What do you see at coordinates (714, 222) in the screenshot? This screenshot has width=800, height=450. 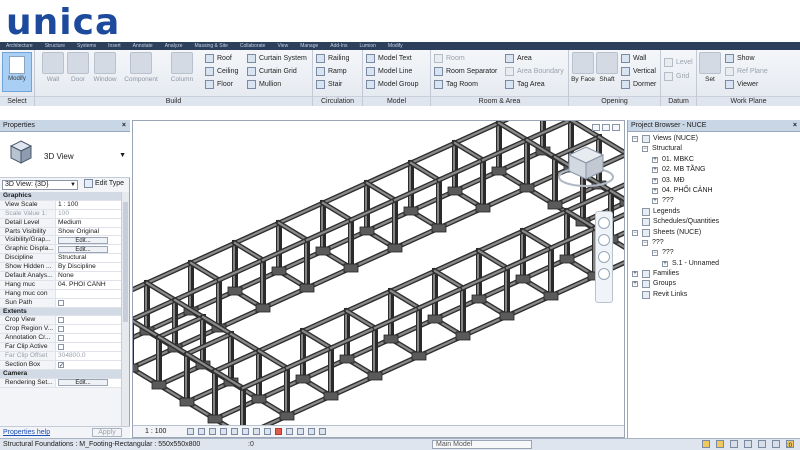 I see `tree-node: Schedules/Quantities` at bounding box center [714, 222].